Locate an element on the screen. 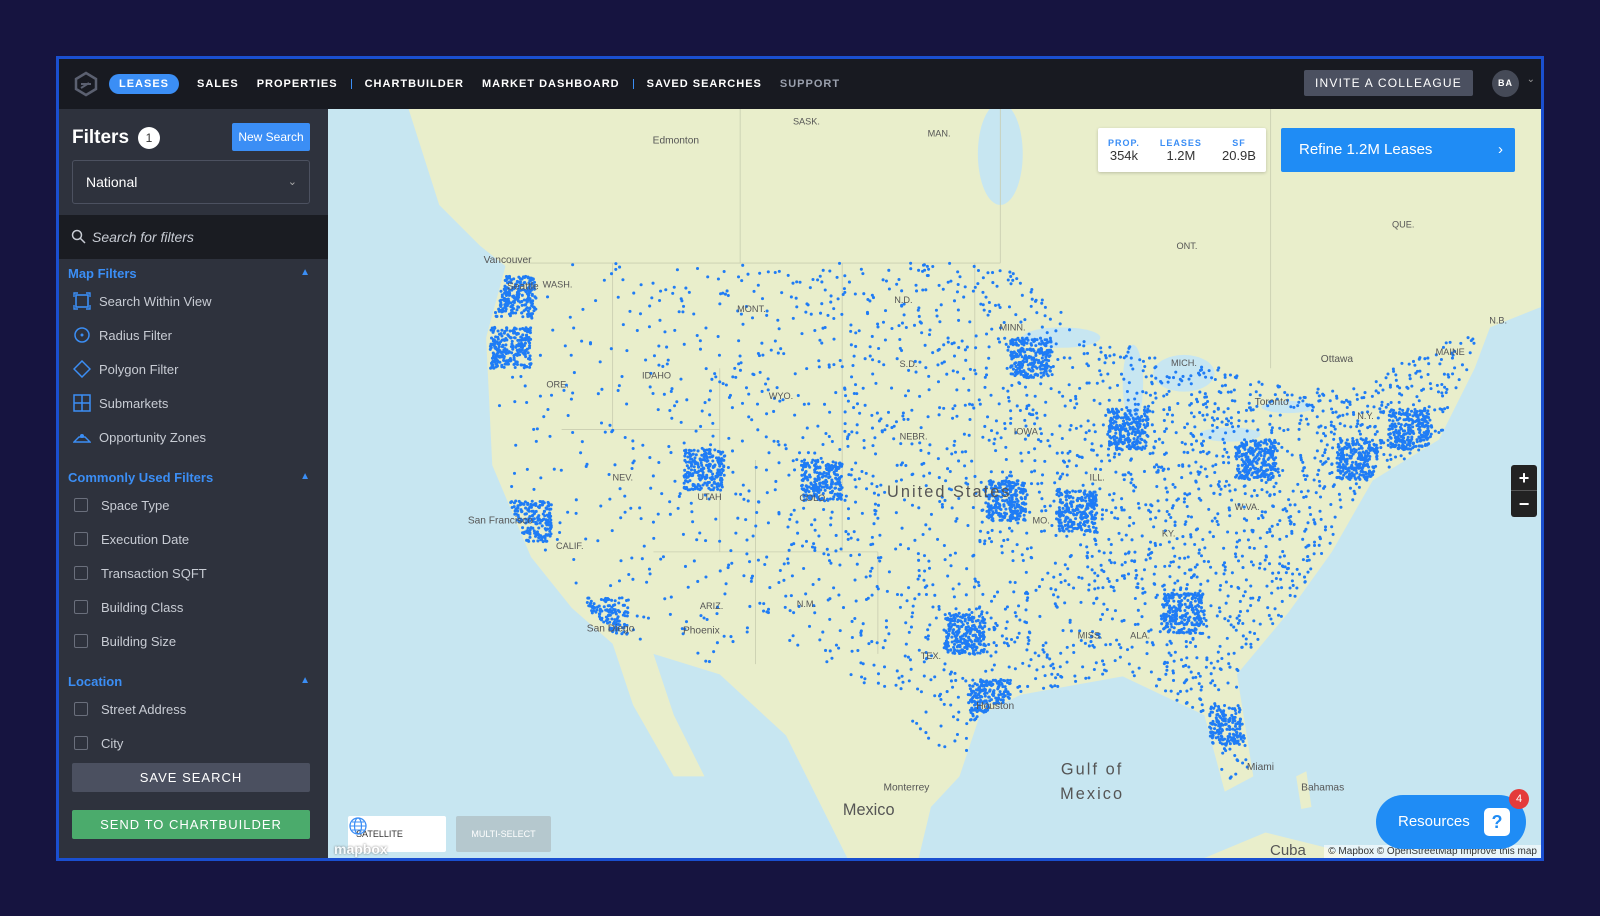  filter-building-size: Building Size is located at coordinates (124, 641).